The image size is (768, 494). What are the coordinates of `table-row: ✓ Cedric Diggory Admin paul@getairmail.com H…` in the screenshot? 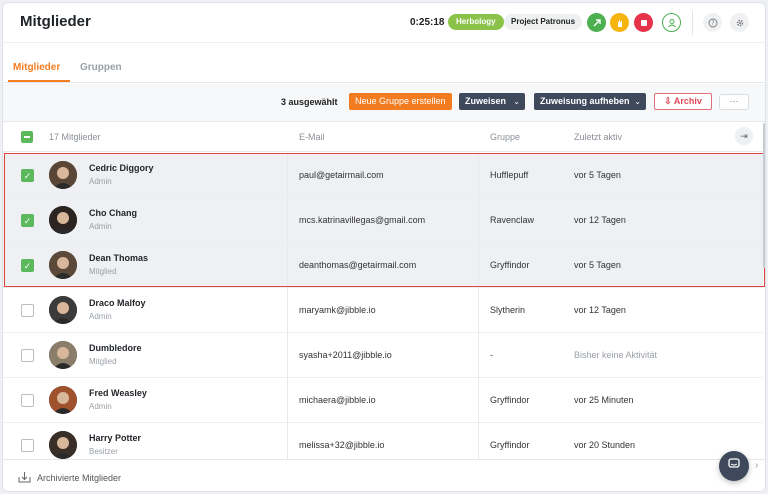 It's located at (383, 175).